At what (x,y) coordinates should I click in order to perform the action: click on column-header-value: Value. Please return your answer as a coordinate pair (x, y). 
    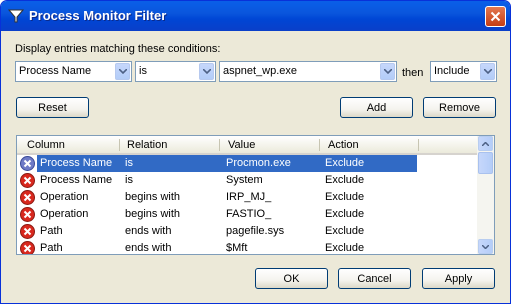
    Looking at the image, I should click on (241, 145).